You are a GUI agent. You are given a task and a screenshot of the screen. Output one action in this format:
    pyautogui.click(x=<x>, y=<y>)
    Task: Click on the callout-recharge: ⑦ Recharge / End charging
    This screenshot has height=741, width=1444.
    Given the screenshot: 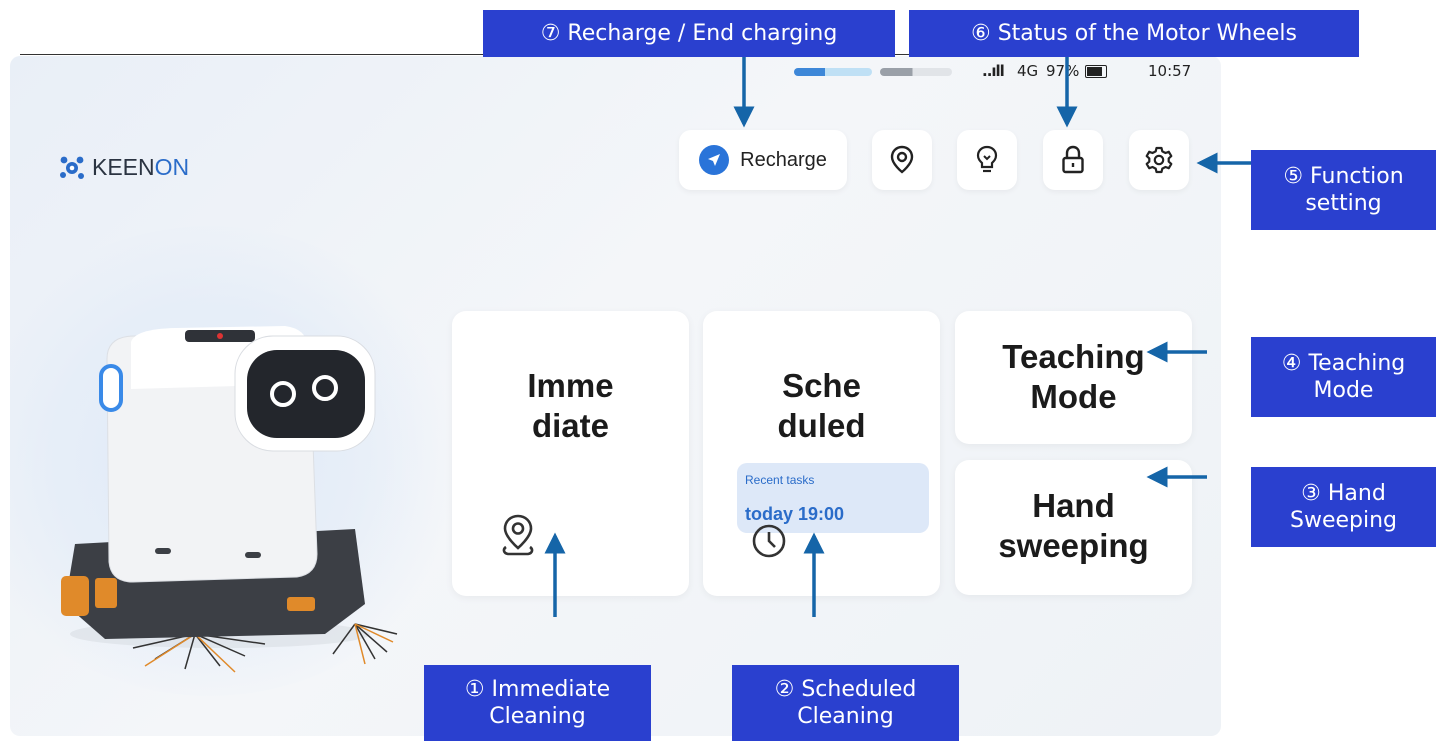 What is the action you would take?
    pyautogui.click(x=689, y=33)
    